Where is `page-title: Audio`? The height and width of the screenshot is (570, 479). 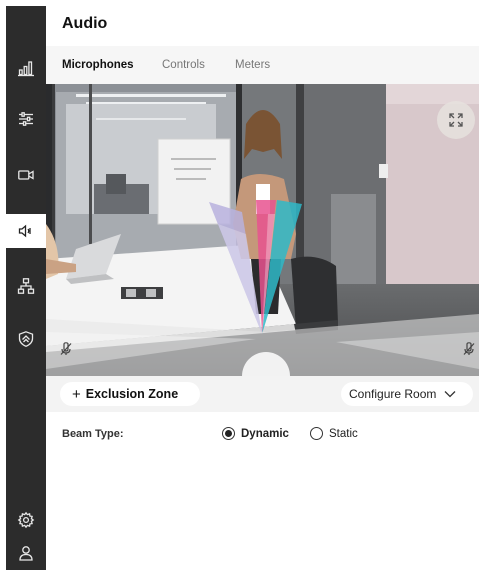
page-title: Audio is located at coordinates (85, 23).